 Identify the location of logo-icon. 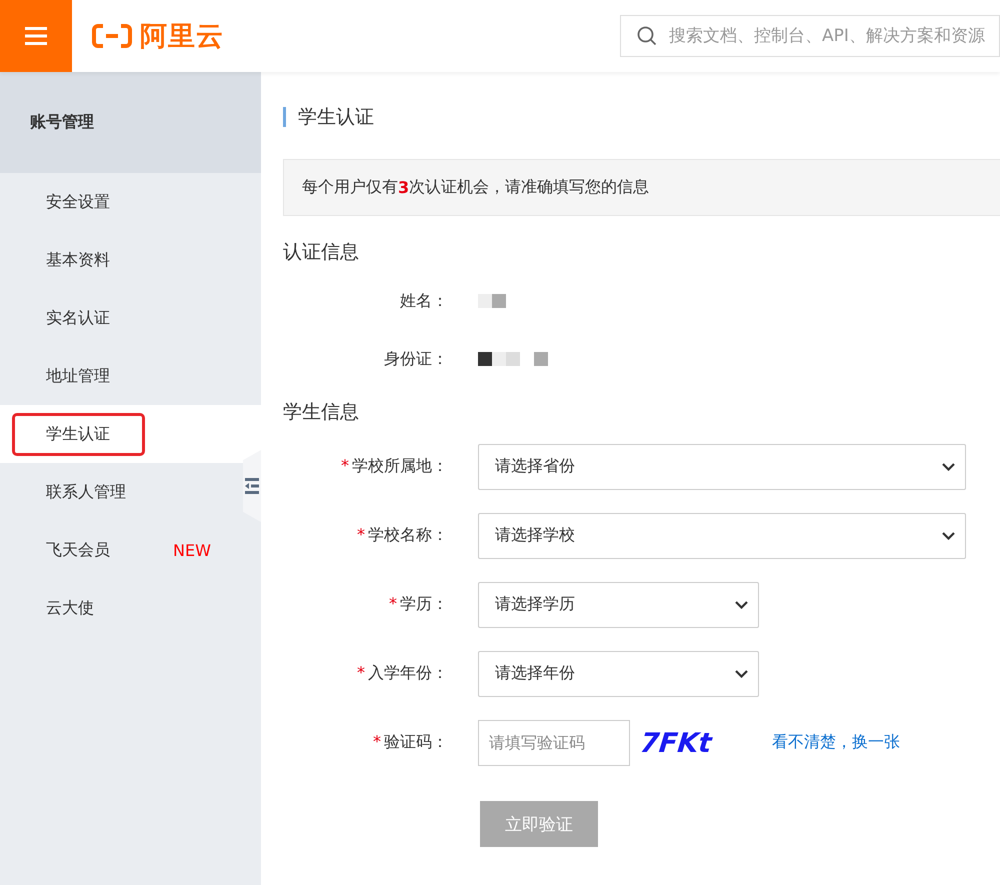
(112, 36).